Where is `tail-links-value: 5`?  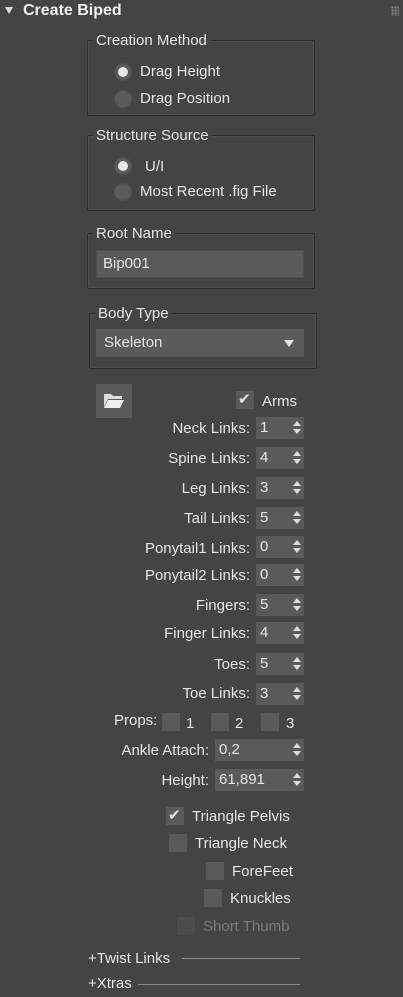
tail-links-value: 5 is located at coordinates (264, 517).